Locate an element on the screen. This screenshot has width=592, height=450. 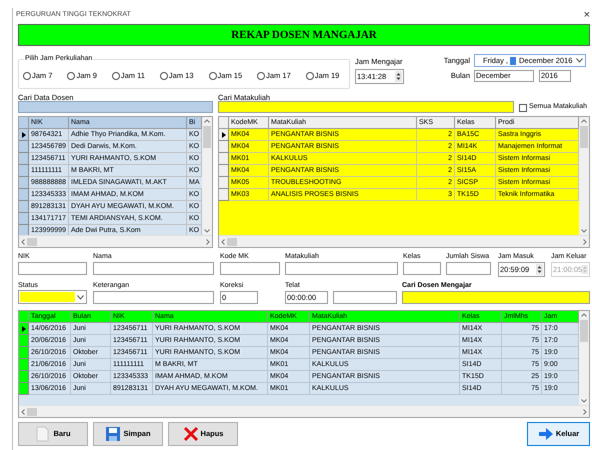
arrow-right-icon is located at coordinates (546, 434).